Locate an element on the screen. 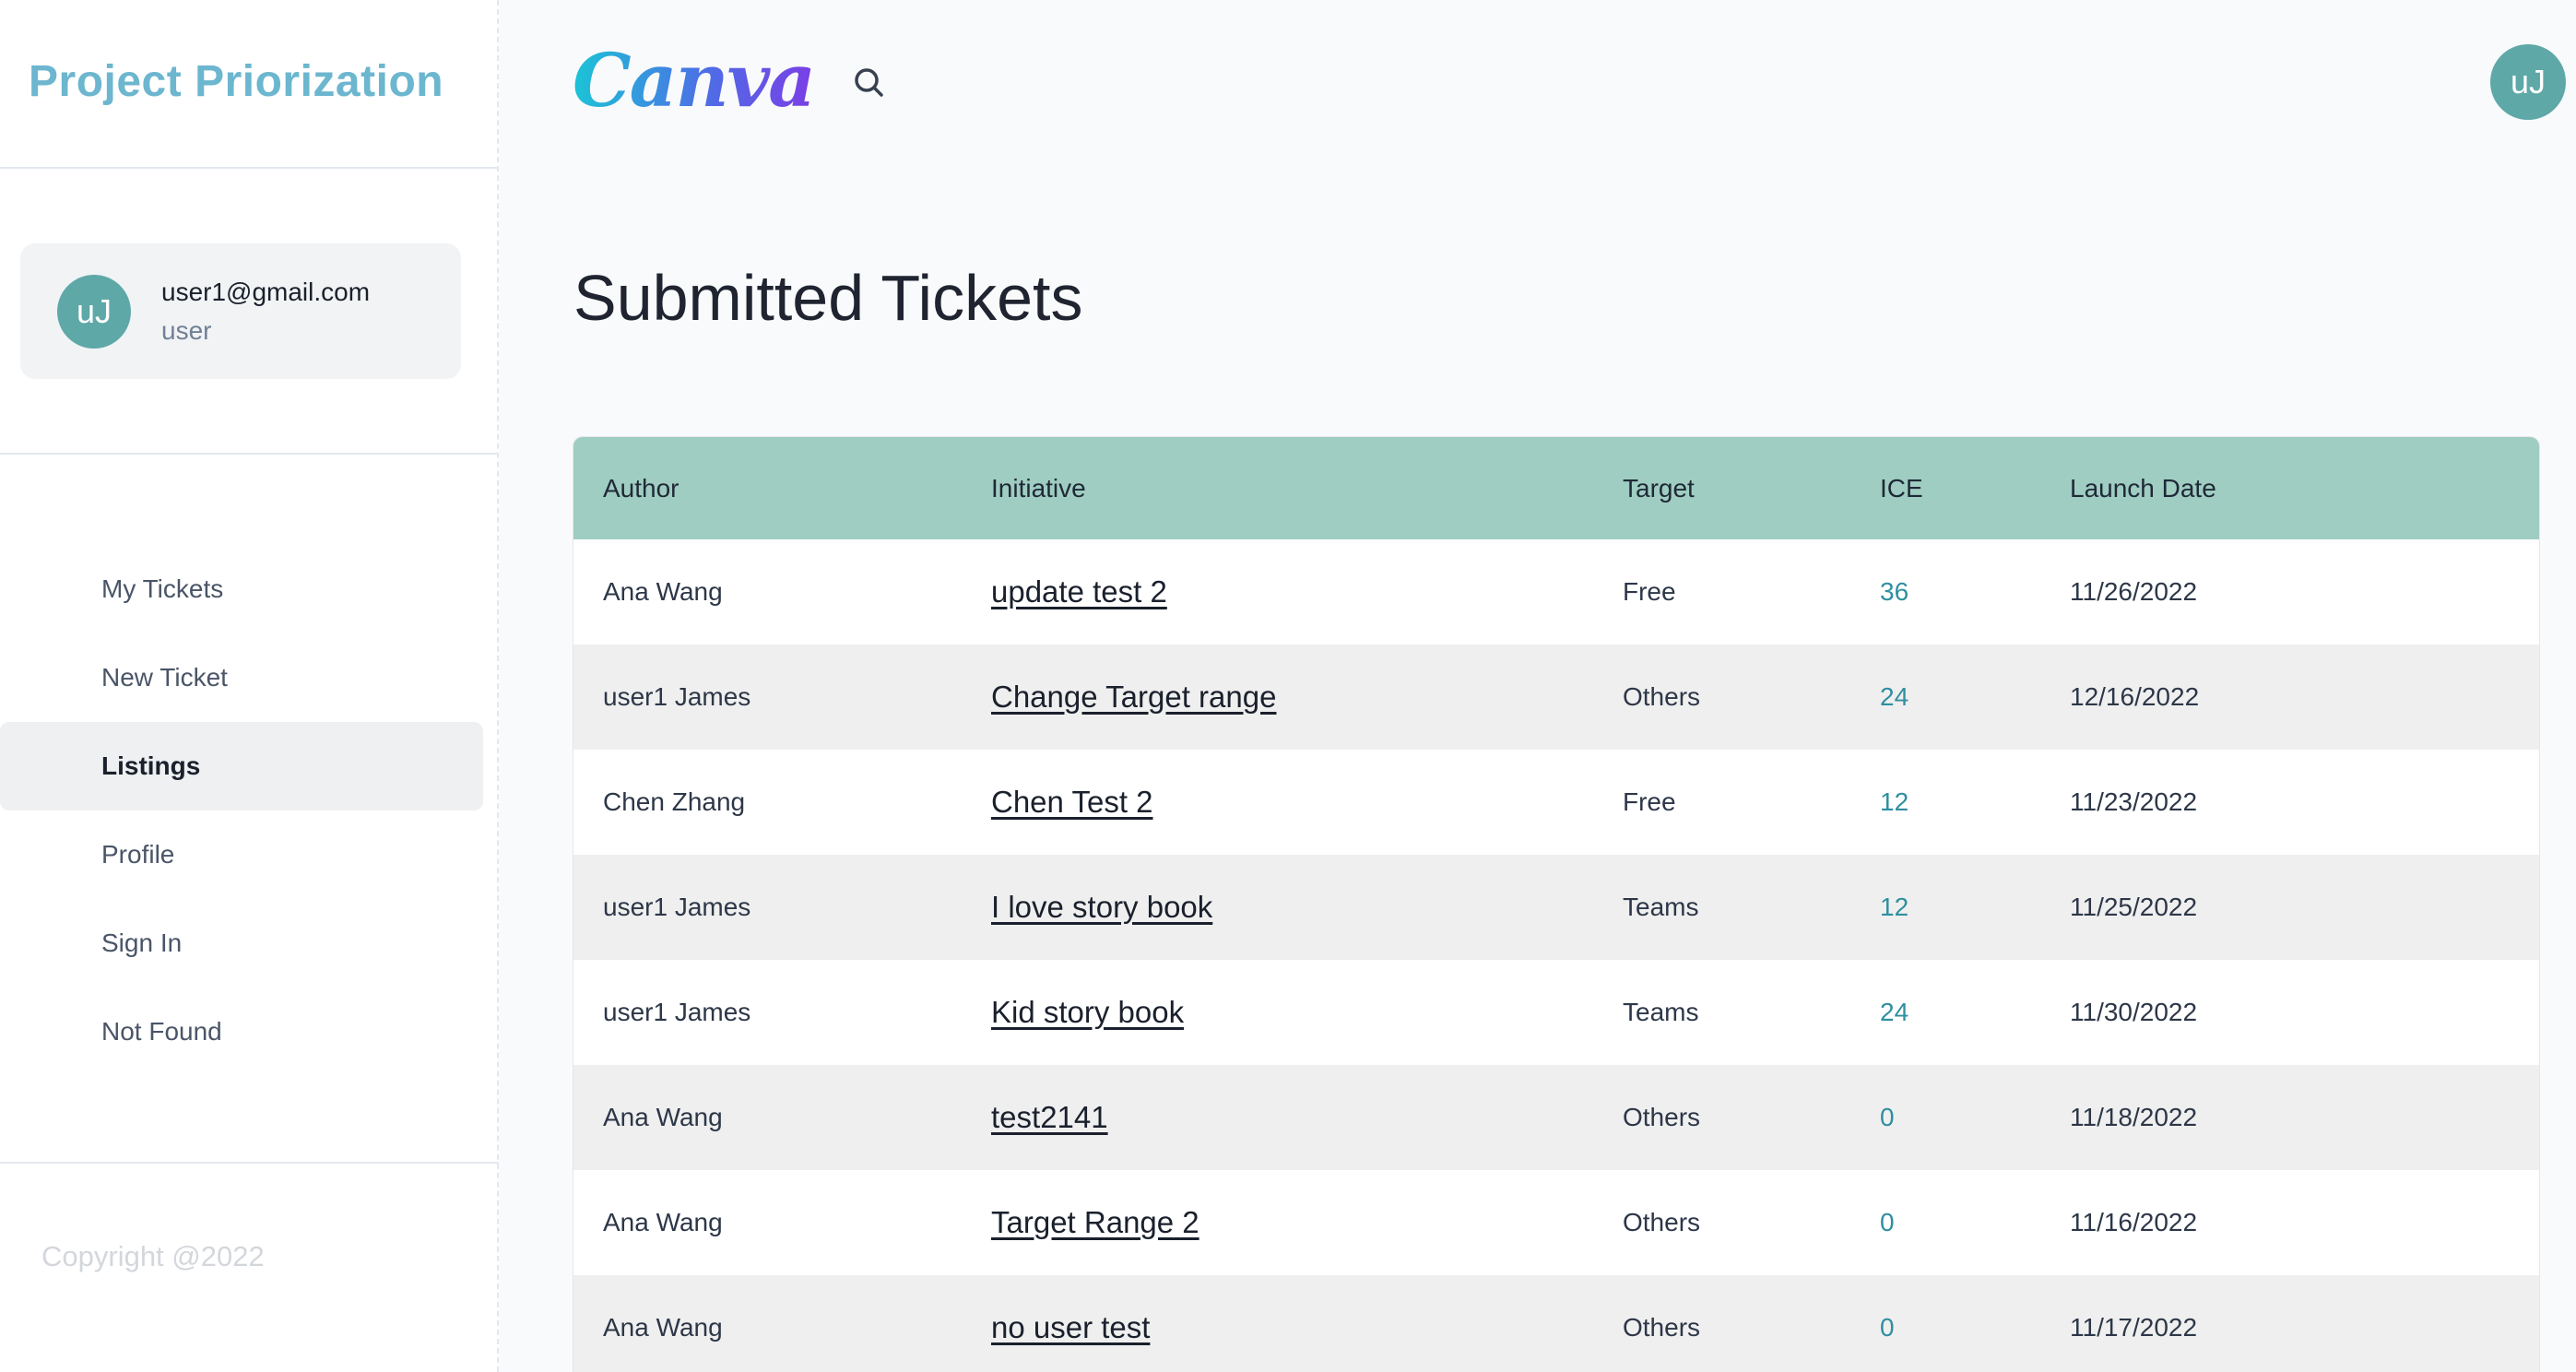 This screenshot has height=1372, width=2576. column-header-launch-date: Launch Date is located at coordinates (2143, 488).